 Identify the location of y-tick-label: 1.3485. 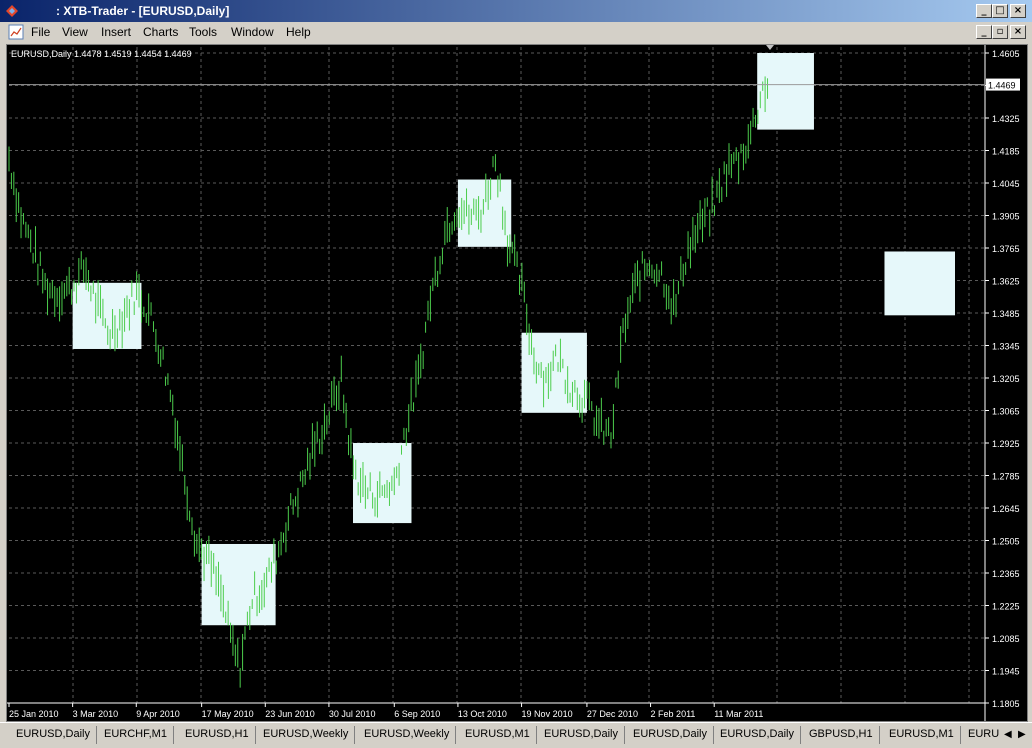
(1006, 314).